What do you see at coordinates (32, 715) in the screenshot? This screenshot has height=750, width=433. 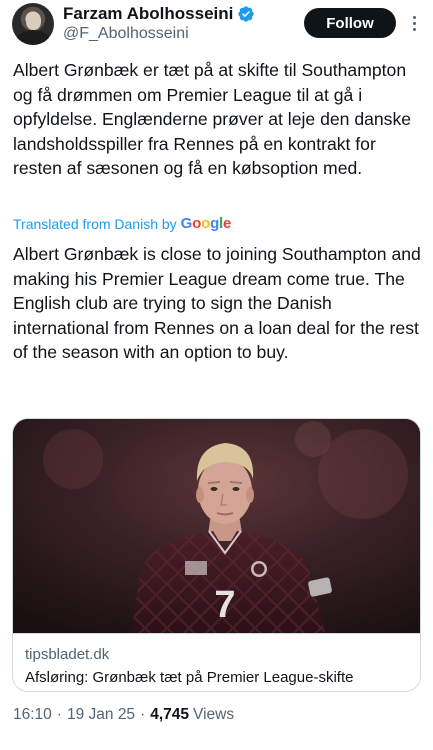 I see `tweet-time: 16:10` at bounding box center [32, 715].